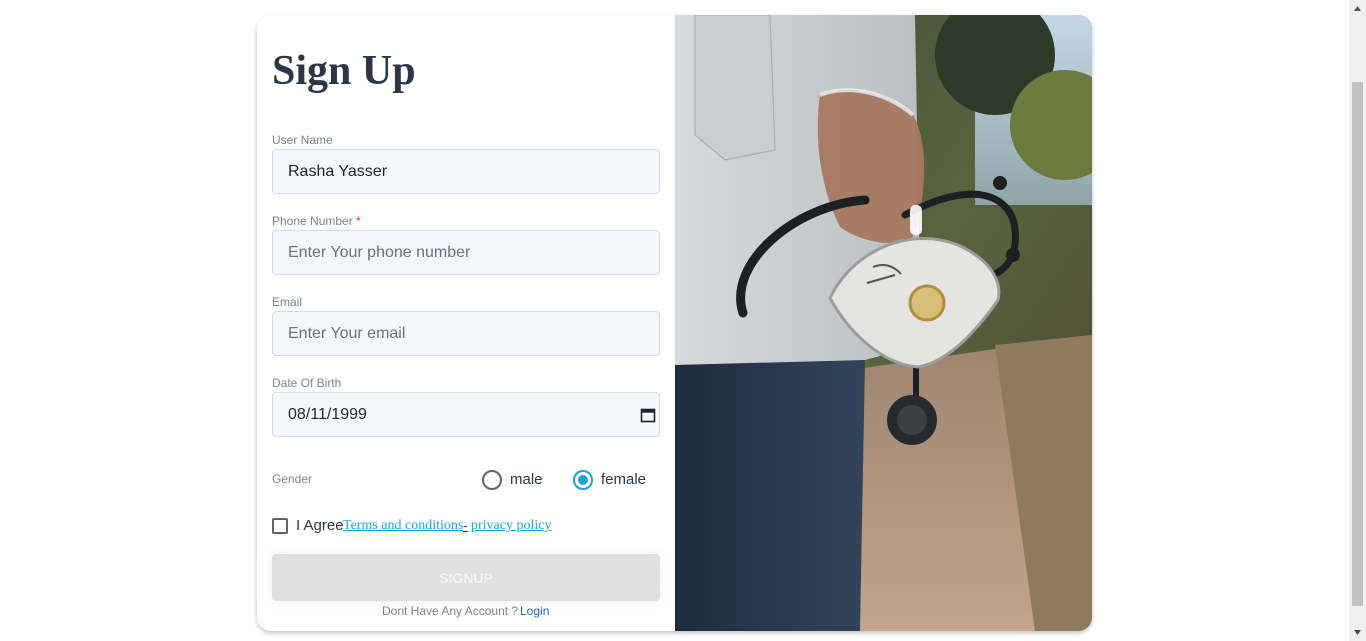  Describe the element at coordinates (466, 252) in the screenshot. I see `phone-input` at that location.